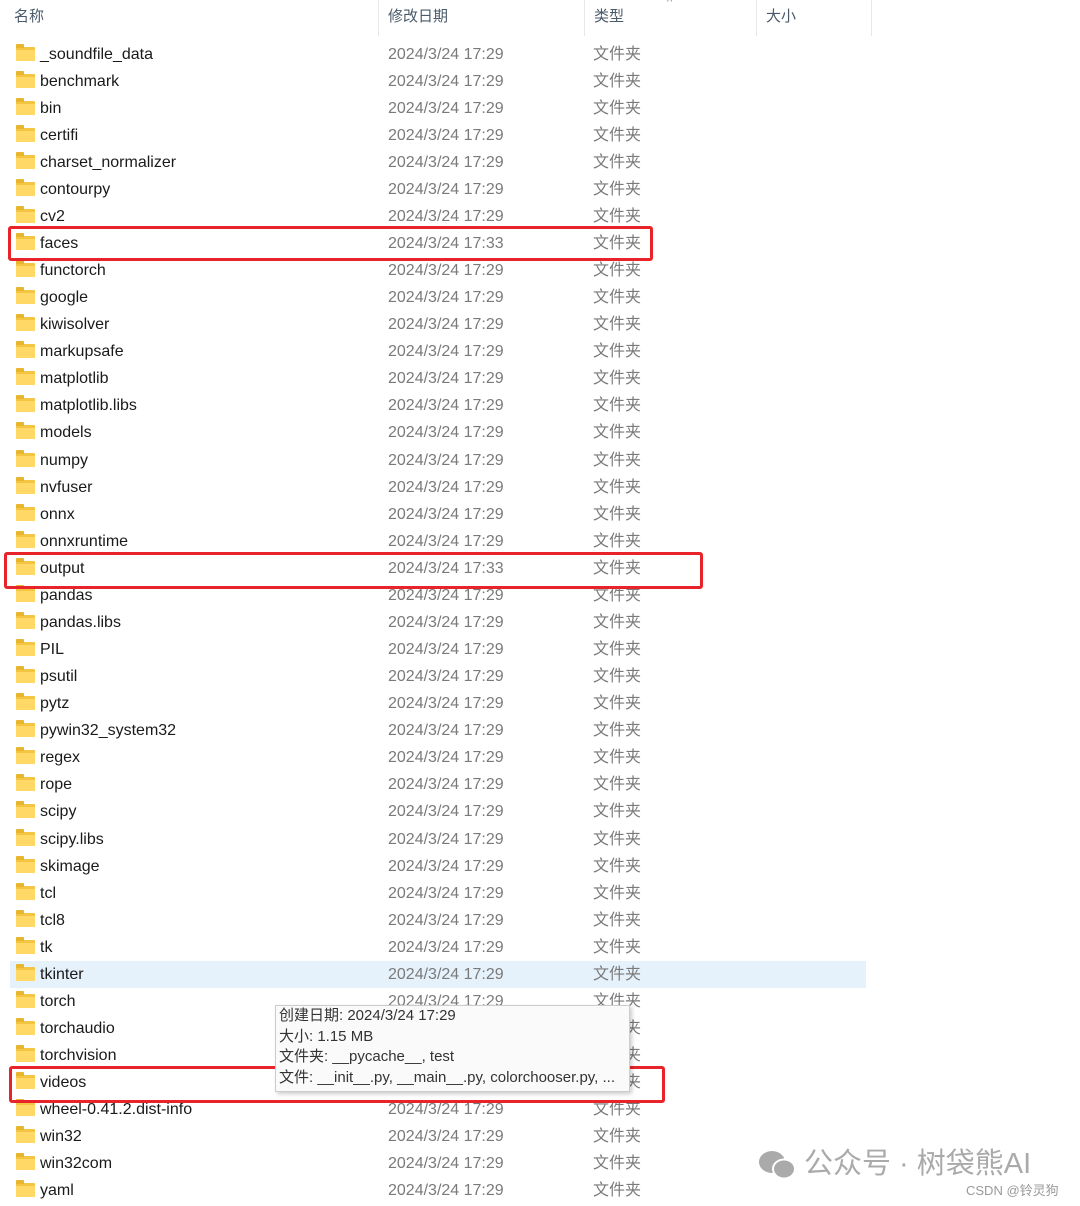 The width and height of the screenshot is (1080, 1206). Describe the element at coordinates (438, 135) in the screenshot. I see `file-row: certifi 2024/3/24 17:29 文件夹` at that location.